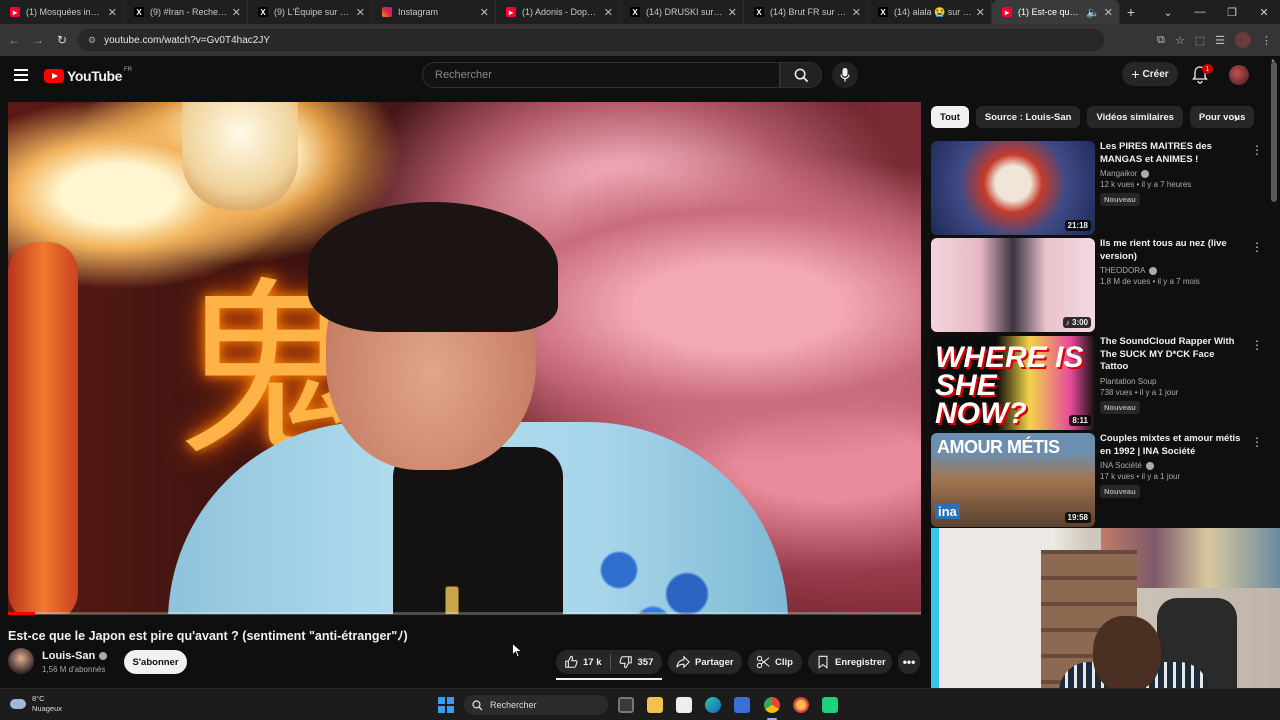  I want to click on task-view-icon, so click(626, 705).